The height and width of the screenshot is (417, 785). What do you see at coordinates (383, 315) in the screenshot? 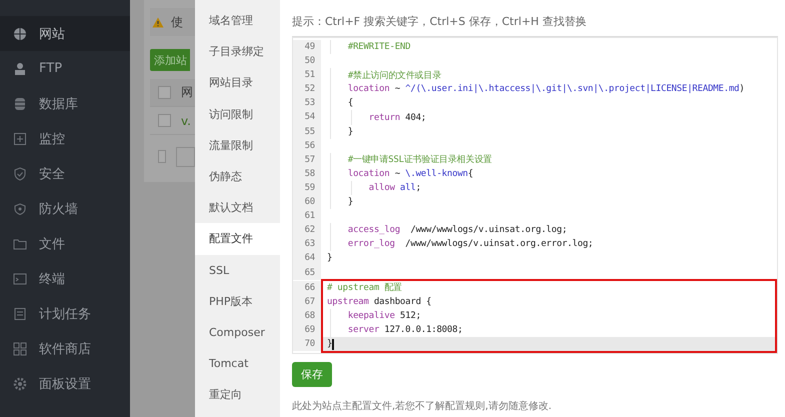
I see `code-line: keepalive 512;` at bounding box center [383, 315].